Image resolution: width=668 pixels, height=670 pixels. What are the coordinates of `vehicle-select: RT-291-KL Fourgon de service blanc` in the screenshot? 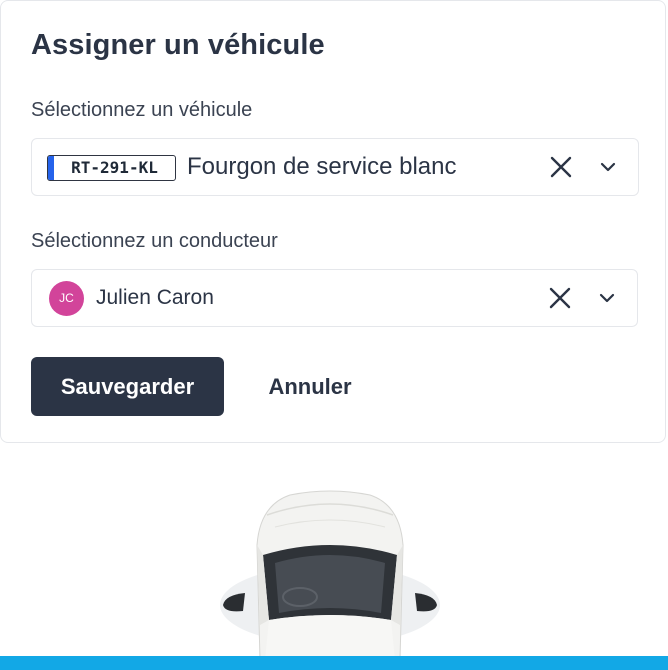 It's located at (335, 167).